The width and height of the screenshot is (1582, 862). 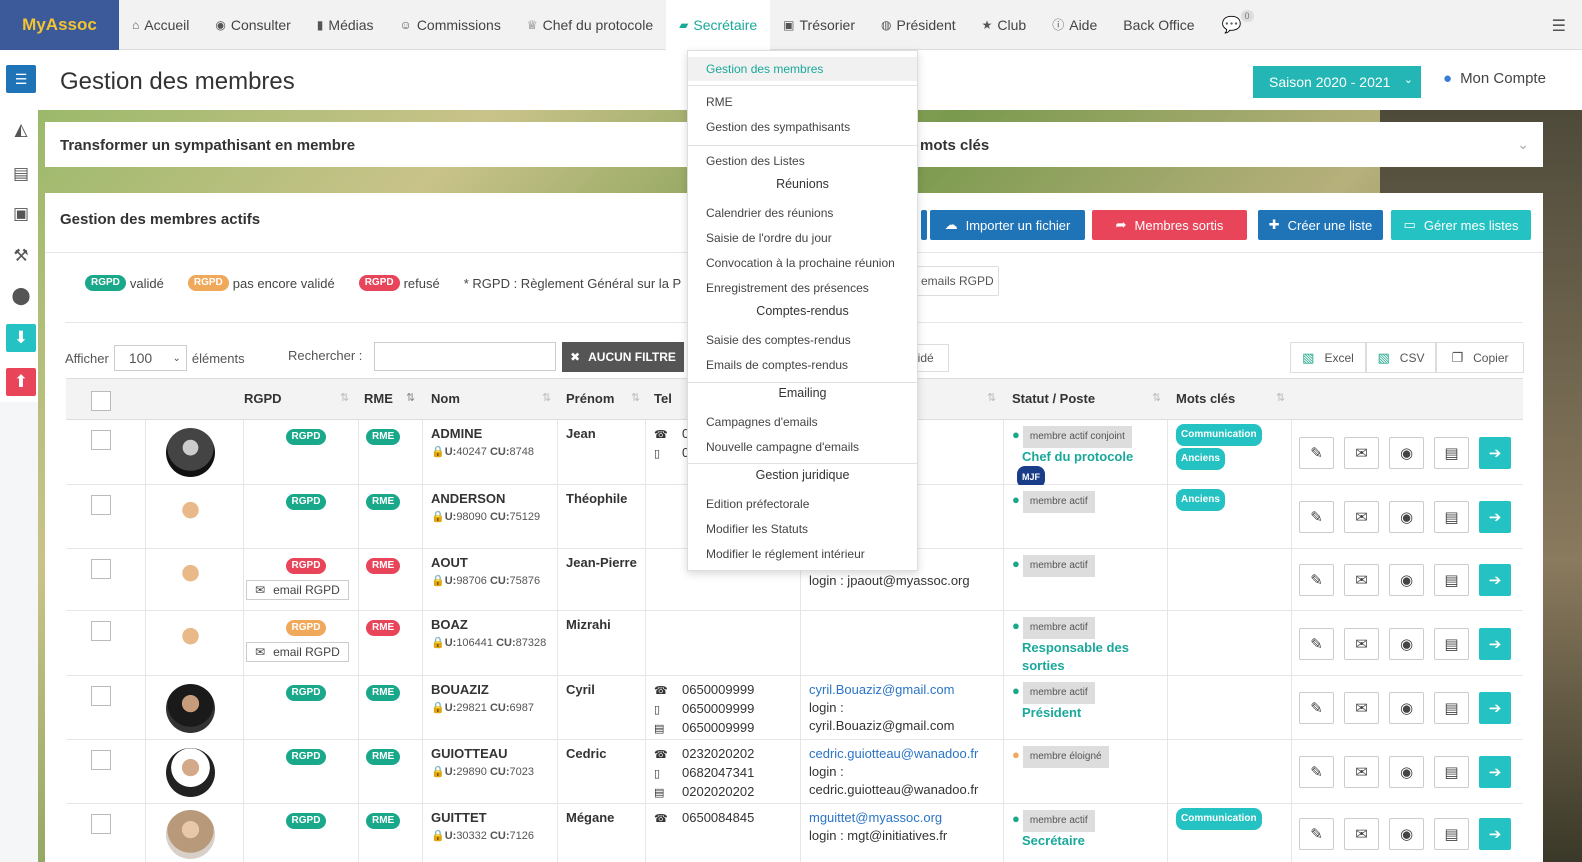 I want to click on menu-item: Campagnes d'emails, so click(x=762, y=422).